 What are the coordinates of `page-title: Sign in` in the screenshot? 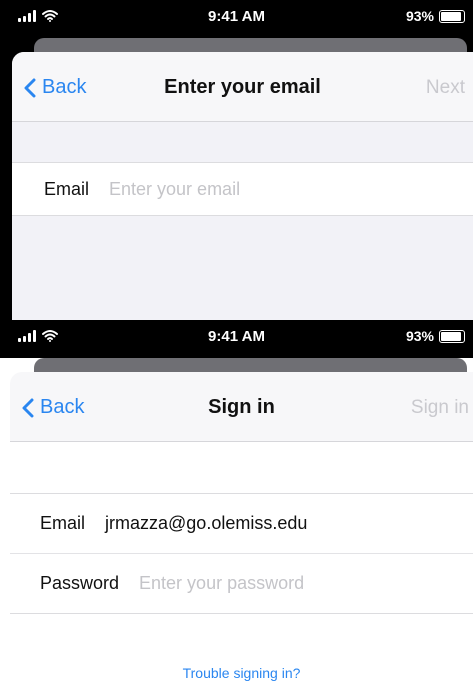 It's located at (241, 407).